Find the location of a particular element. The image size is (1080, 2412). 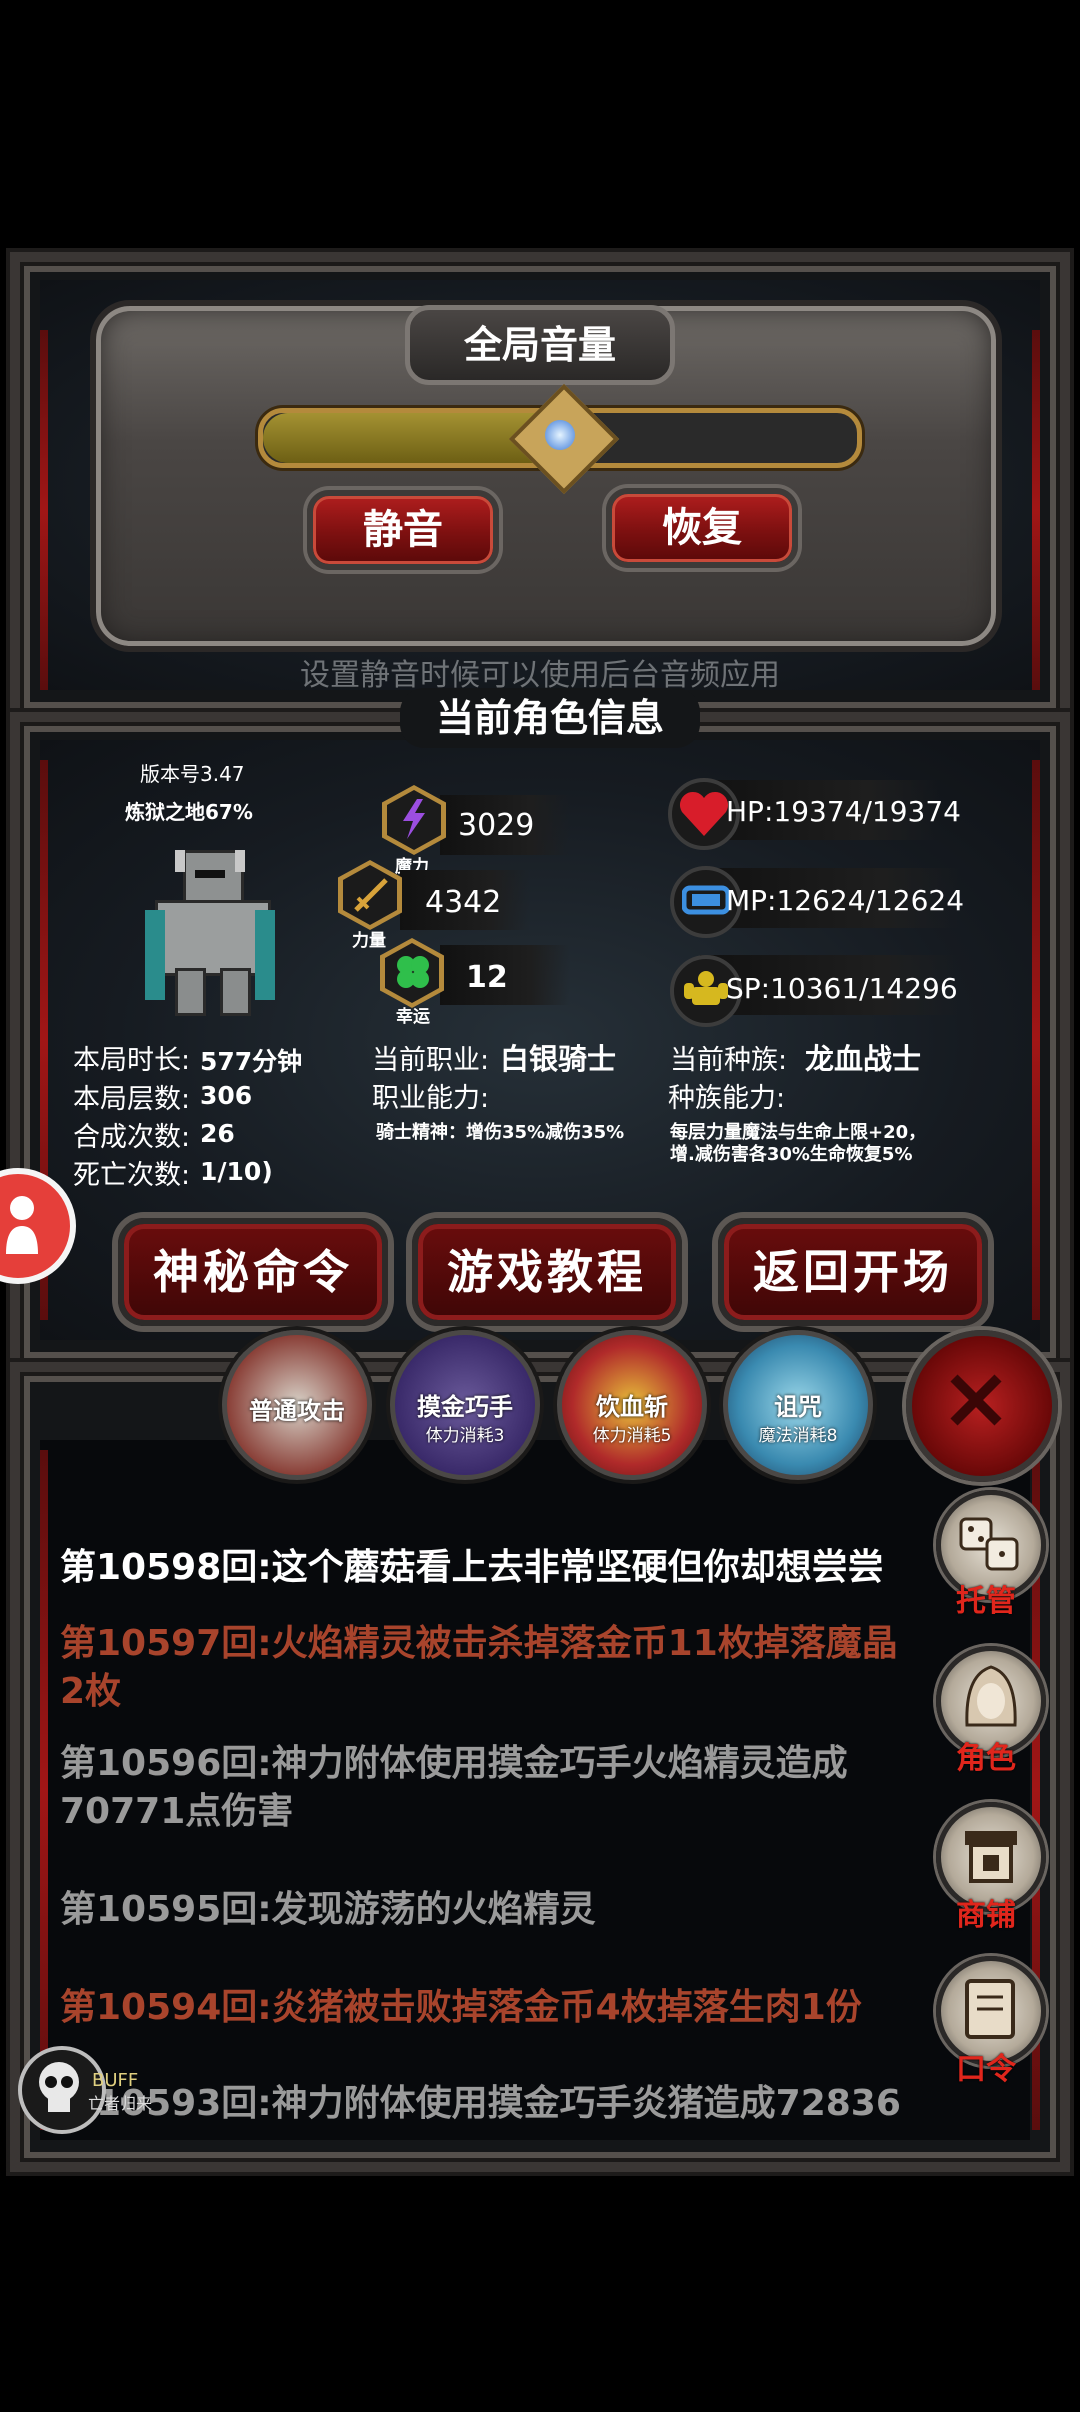

skill-name: 普通攻击 is located at coordinates (297, 1411).